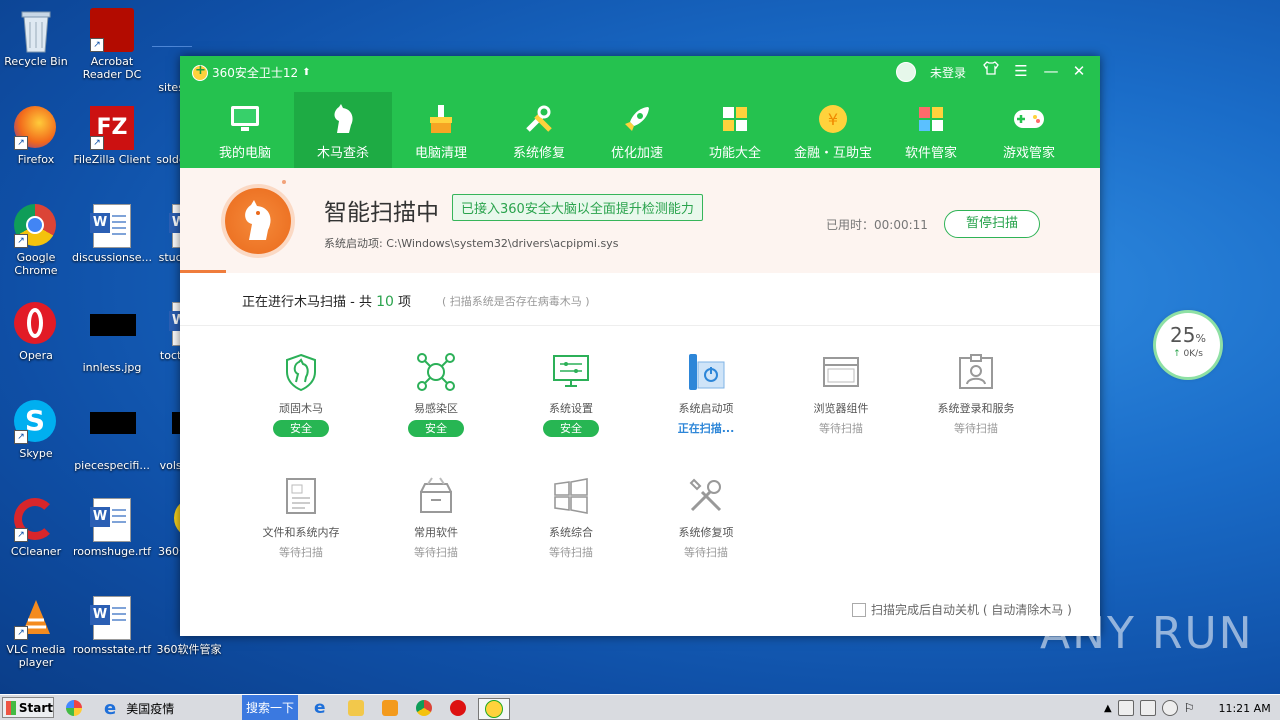 This screenshot has height=720, width=1280. What do you see at coordinates (841, 394) in the screenshot?
I see `scan-item-browser-components: 浏览器组件 等待扫描` at bounding box center [841, 394].